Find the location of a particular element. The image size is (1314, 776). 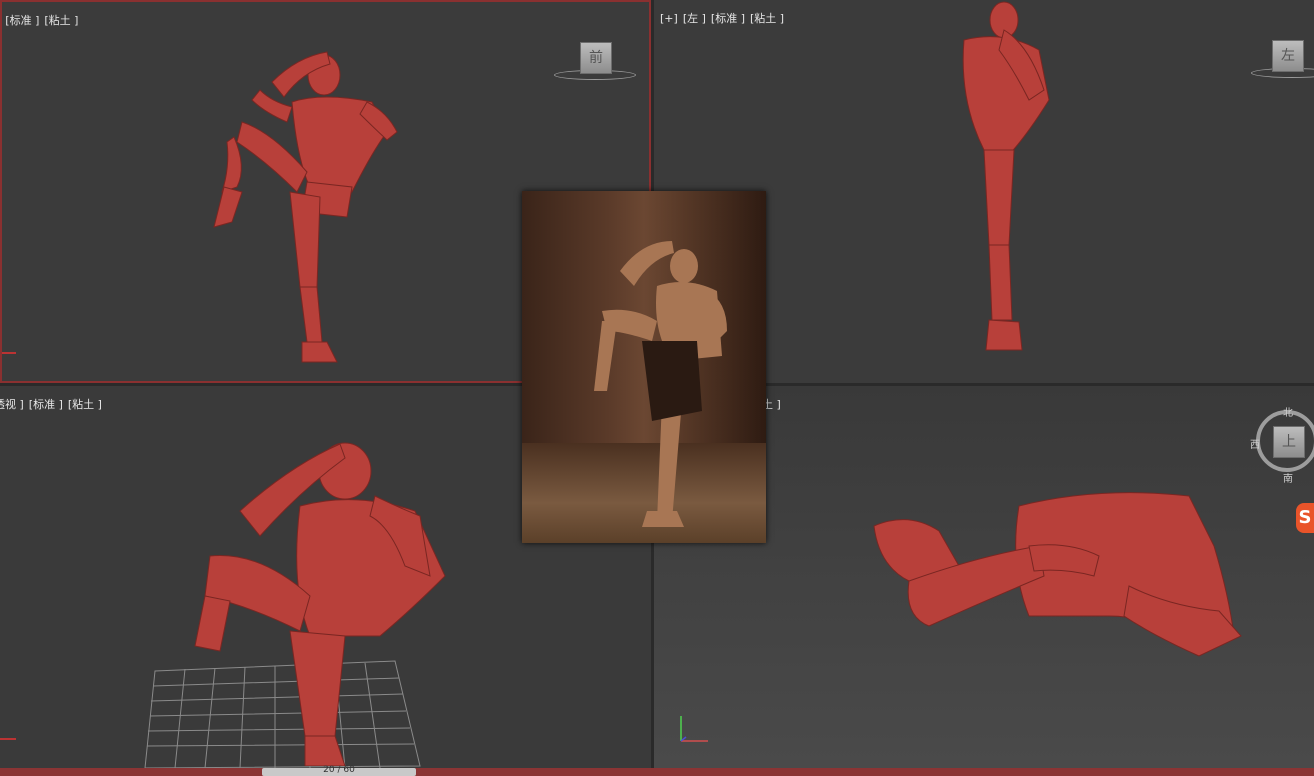

viewport-menu-plus: [+] is located at coordinates (669, 18).